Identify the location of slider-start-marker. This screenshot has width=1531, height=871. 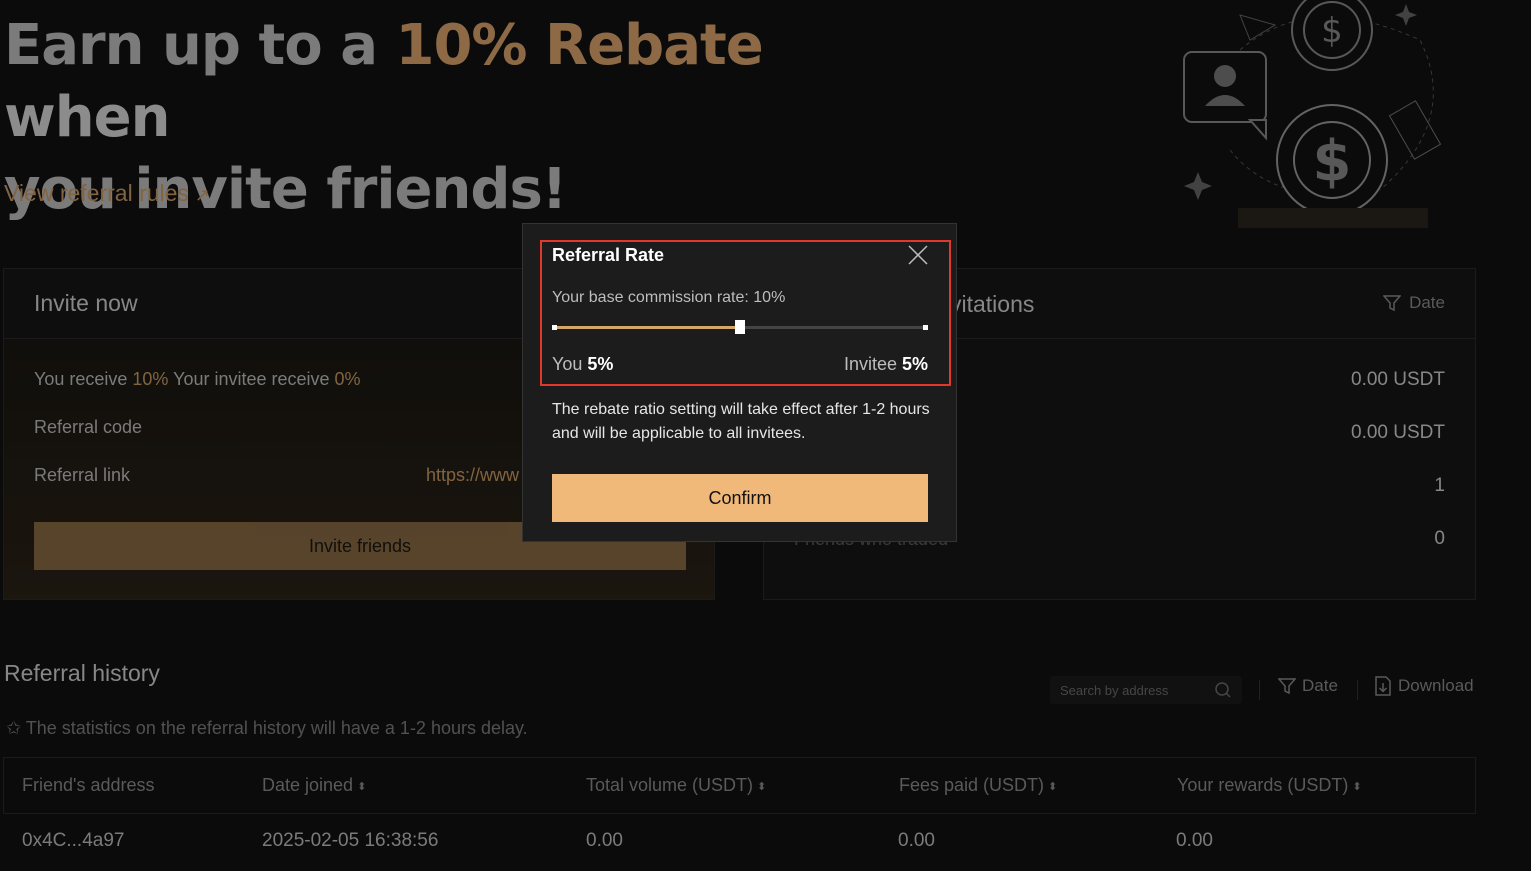
(554, 327).